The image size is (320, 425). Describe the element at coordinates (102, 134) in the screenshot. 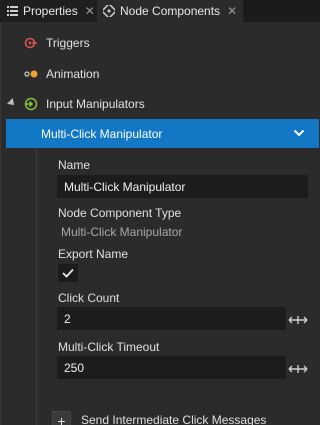

I see `tree-item-label: Multi-Click Manipulator` at that location.